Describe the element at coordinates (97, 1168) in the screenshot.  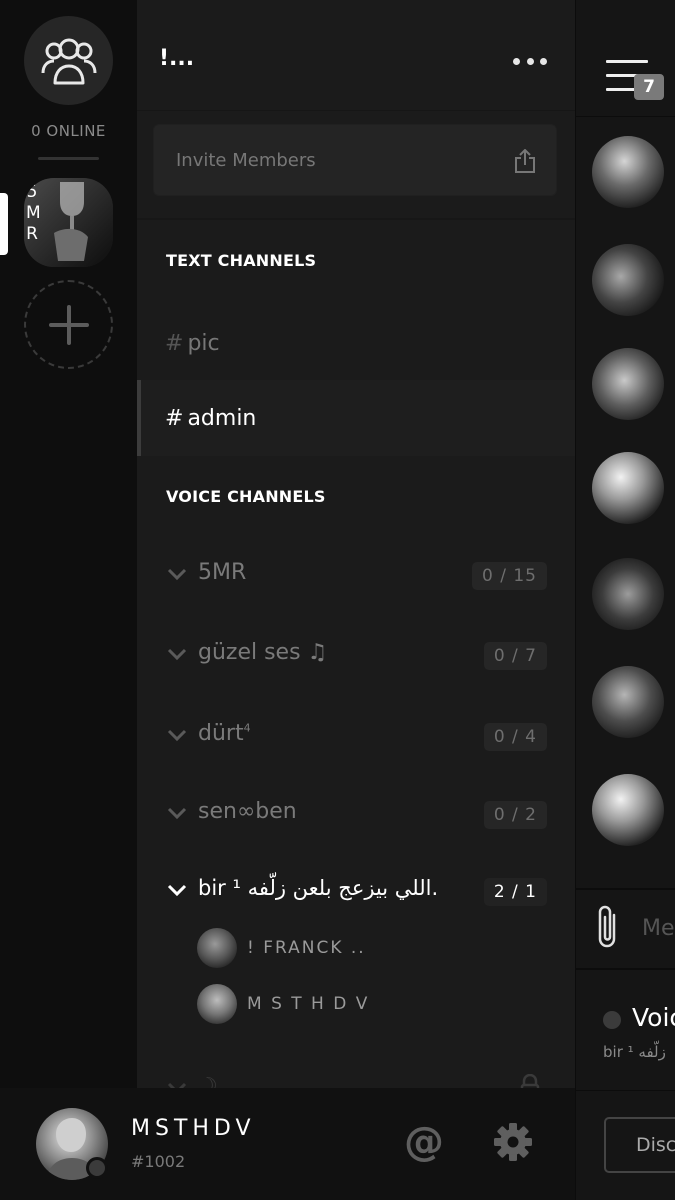
I see `user-status-dot` at that location.